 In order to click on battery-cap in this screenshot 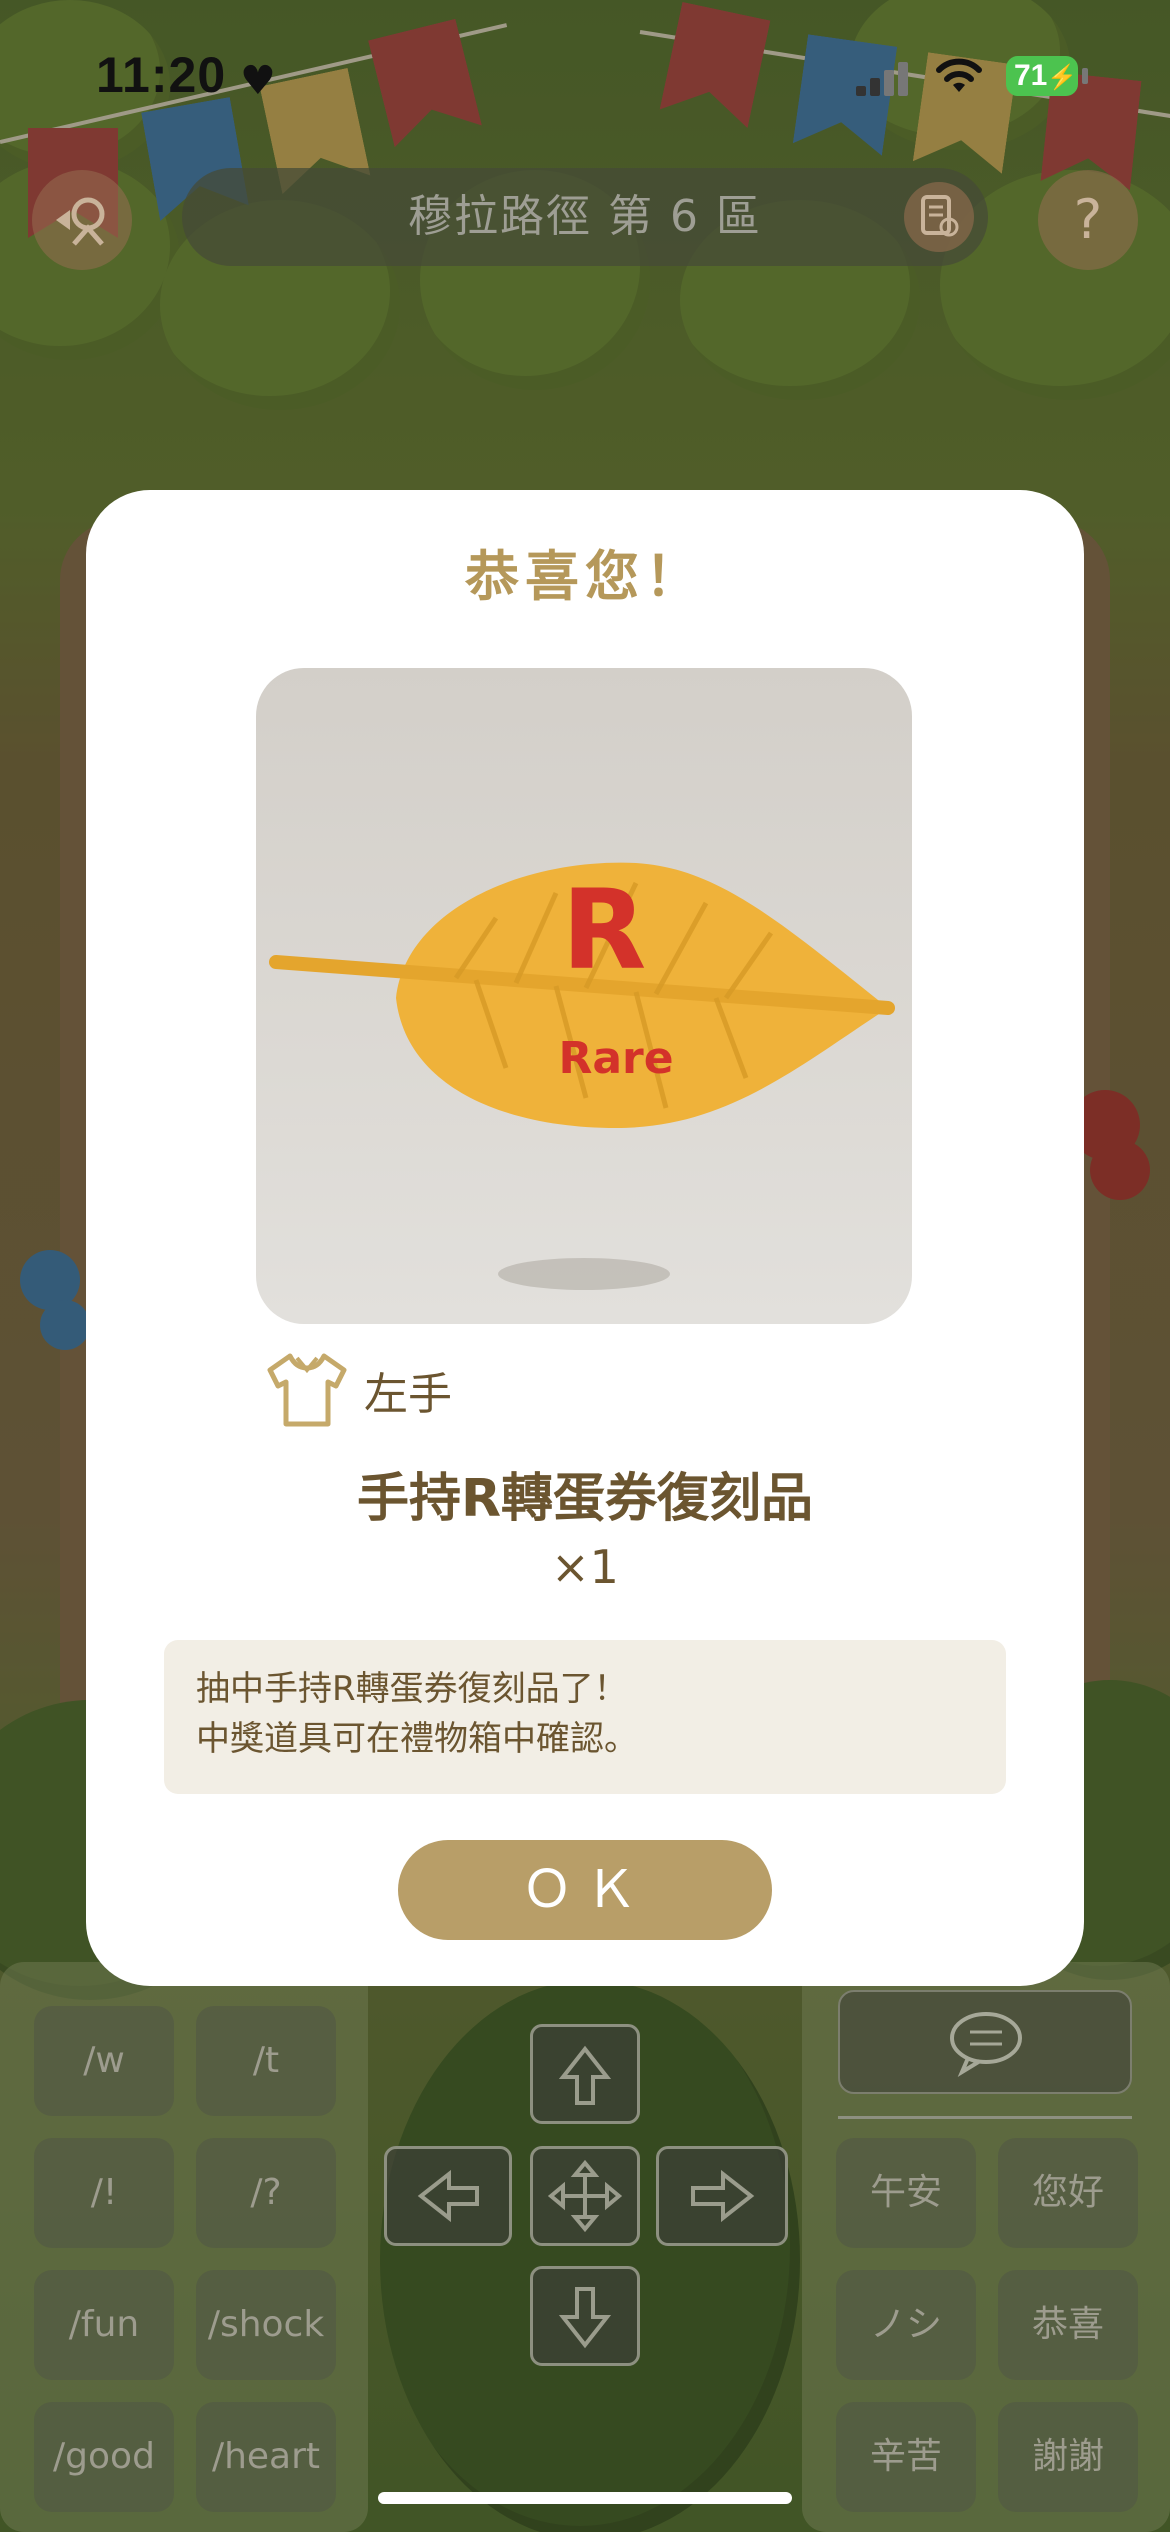, I will do `click(1085, 76)`.